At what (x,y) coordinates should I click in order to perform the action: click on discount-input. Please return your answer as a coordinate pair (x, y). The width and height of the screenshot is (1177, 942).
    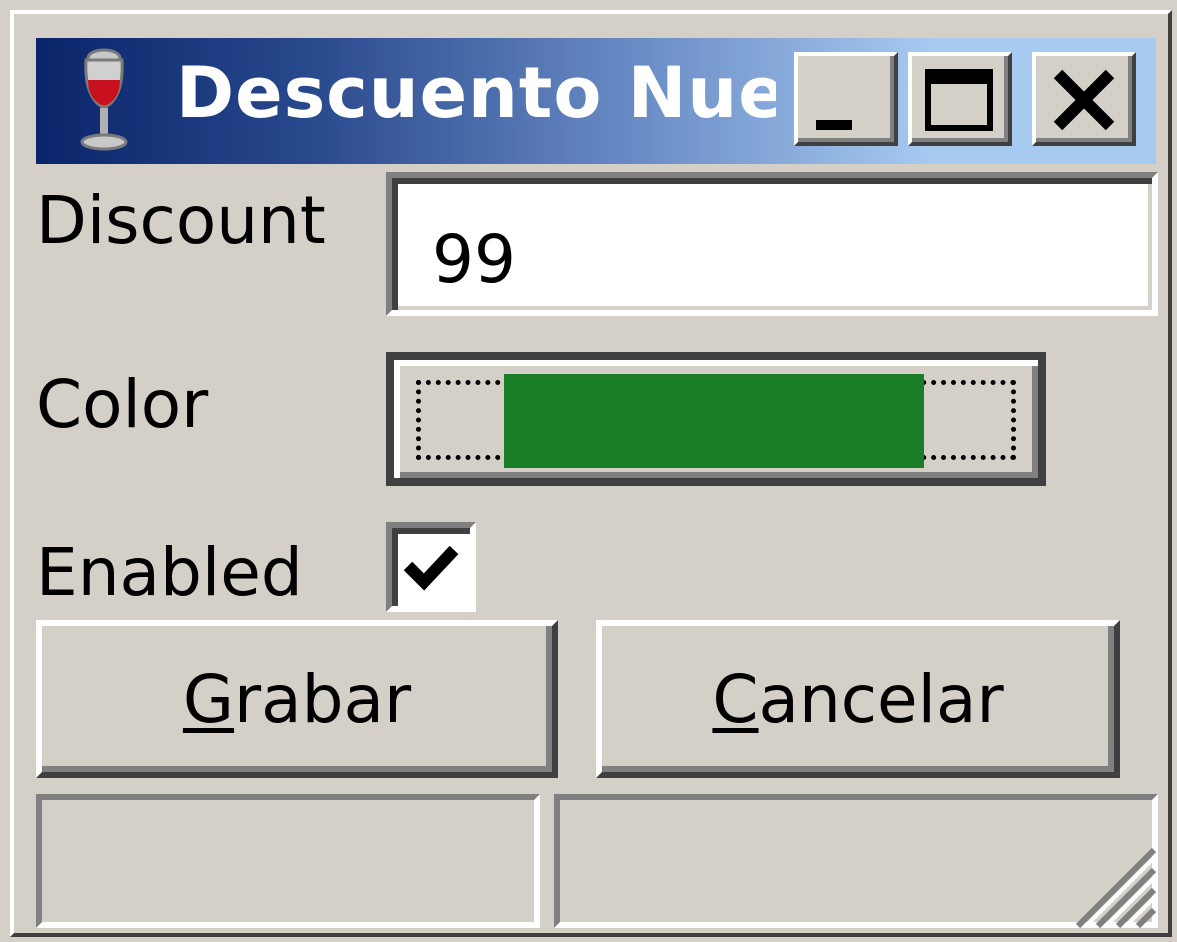
    Looking at the image, I should click on (772, 244).